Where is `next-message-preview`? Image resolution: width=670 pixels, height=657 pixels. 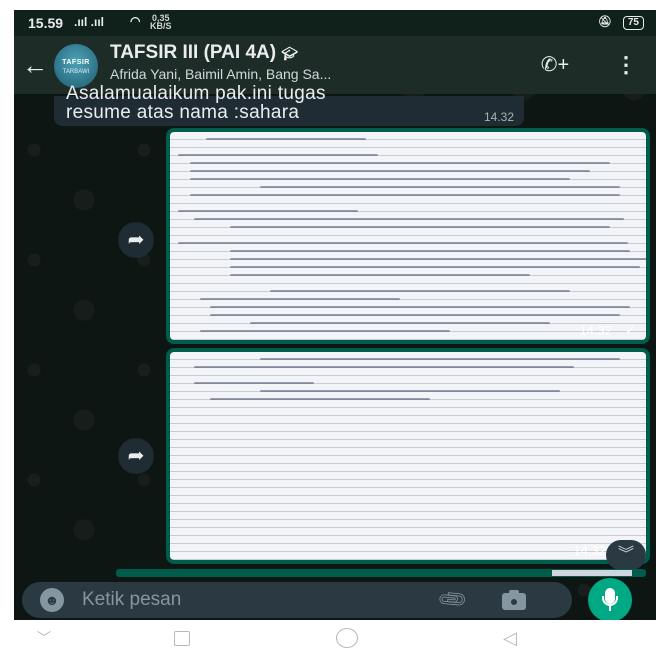 next-message-preview is located at coordinates (381, 573).